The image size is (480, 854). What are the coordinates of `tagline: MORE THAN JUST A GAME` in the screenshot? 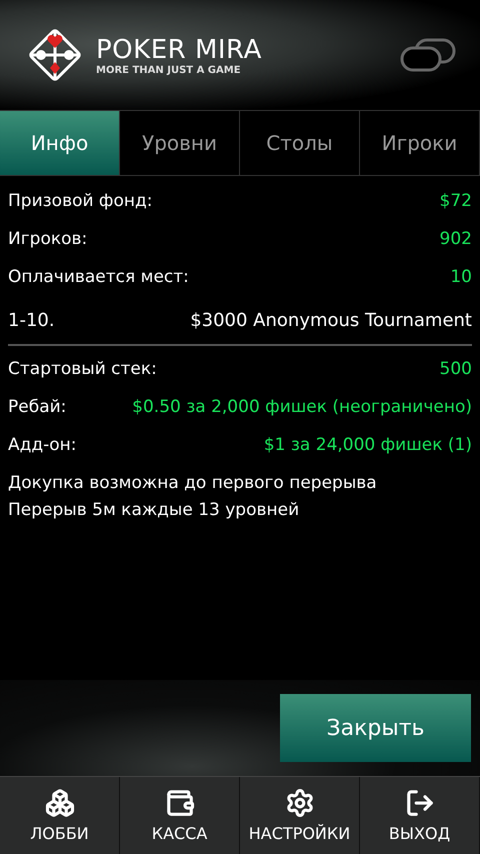 It's located at (169, 70).